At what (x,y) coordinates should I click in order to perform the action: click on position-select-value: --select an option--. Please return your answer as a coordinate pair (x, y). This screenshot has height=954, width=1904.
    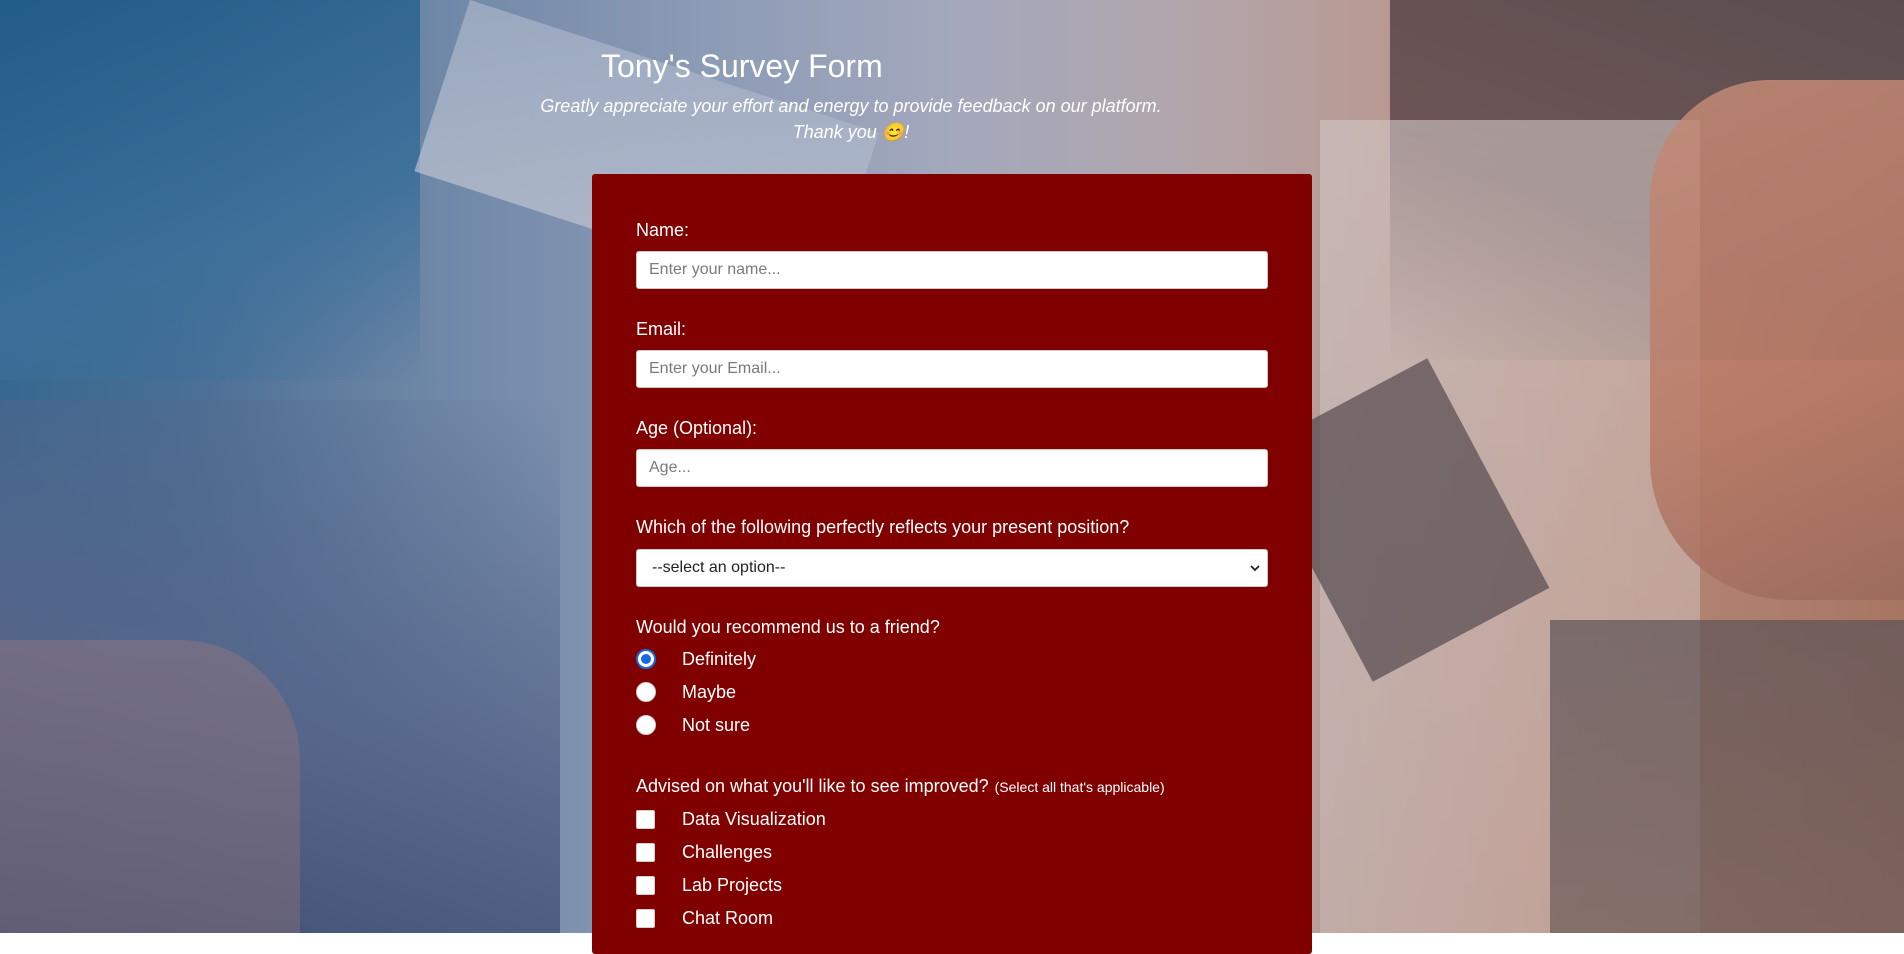
    Looking at the image, I should click on (719, 567).